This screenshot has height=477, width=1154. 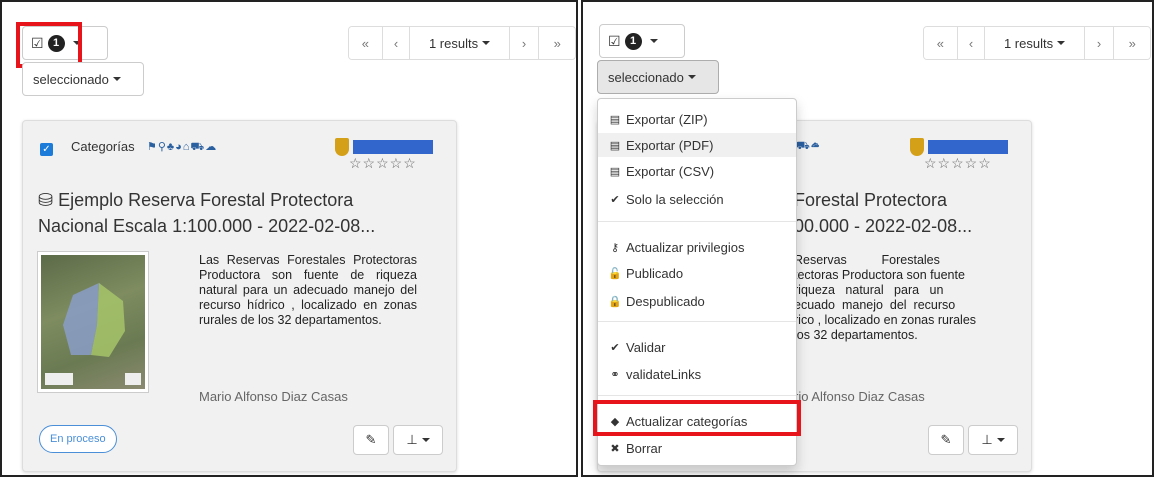 I want to click on select-all-button: ☑ 1, so click(x=642, y=41).